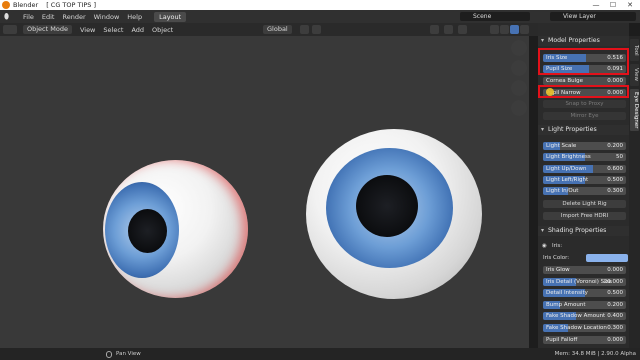 The height and width of the screenshot is (360, 640). What do you see at coordinates (583, 130) in the screenshot?
I see `light-properties-header: Light Properties` at bounding box center [583, 130].